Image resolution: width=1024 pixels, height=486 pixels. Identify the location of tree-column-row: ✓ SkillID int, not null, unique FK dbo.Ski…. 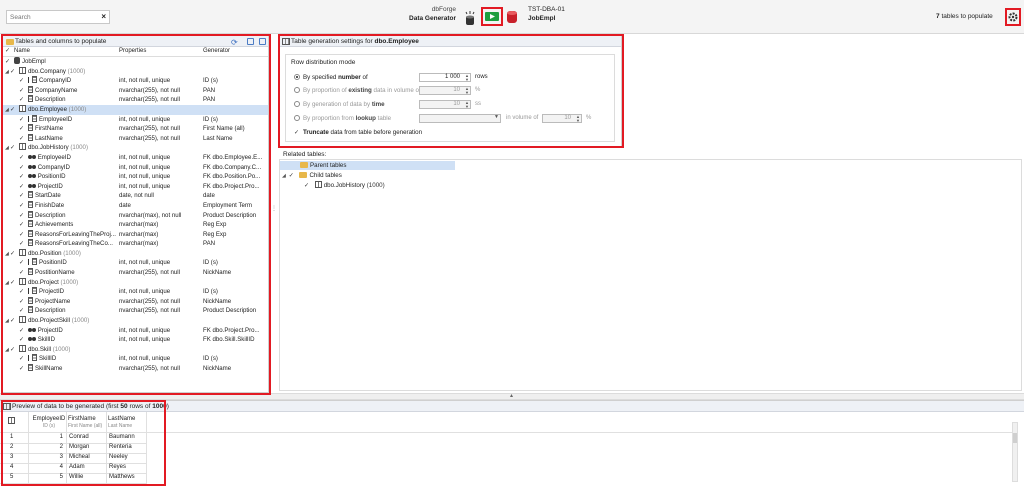
(135, 340).